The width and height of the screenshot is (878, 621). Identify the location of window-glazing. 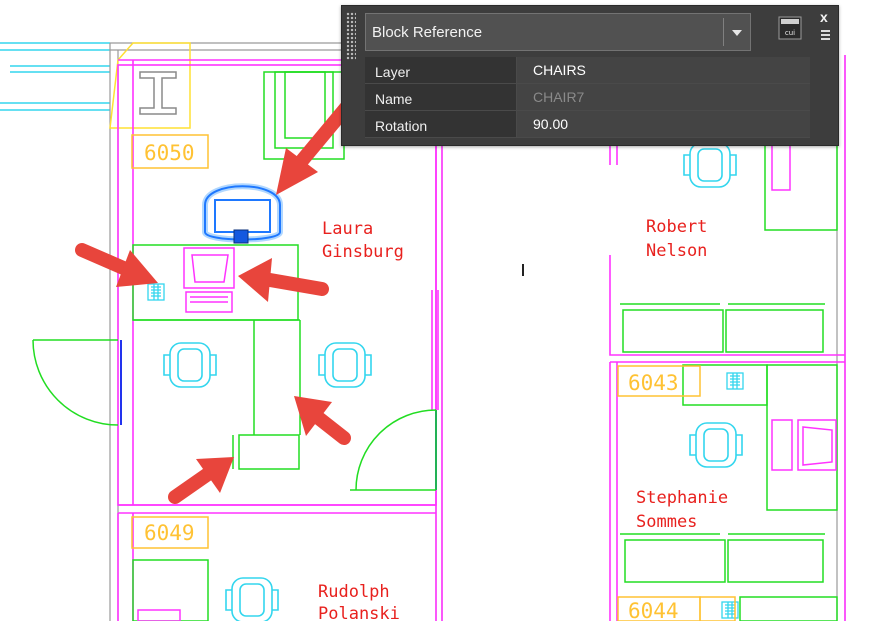
(55, 76).